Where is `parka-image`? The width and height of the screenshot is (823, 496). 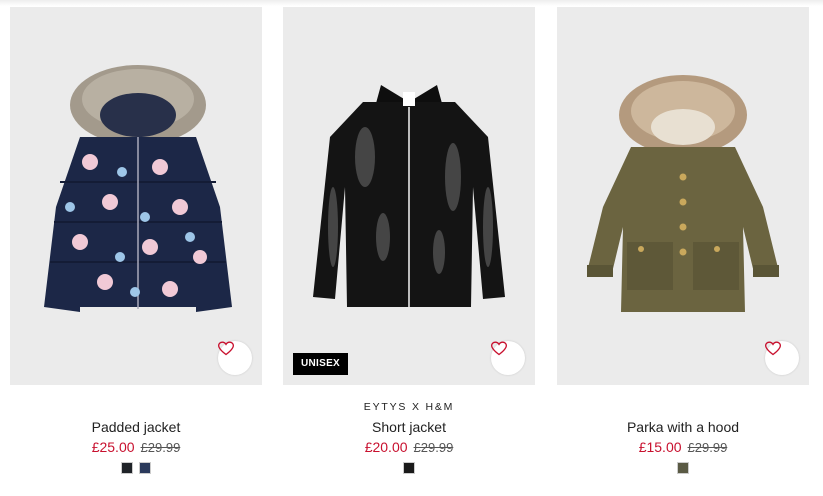 parka-image is located at coordinates (683, 193).